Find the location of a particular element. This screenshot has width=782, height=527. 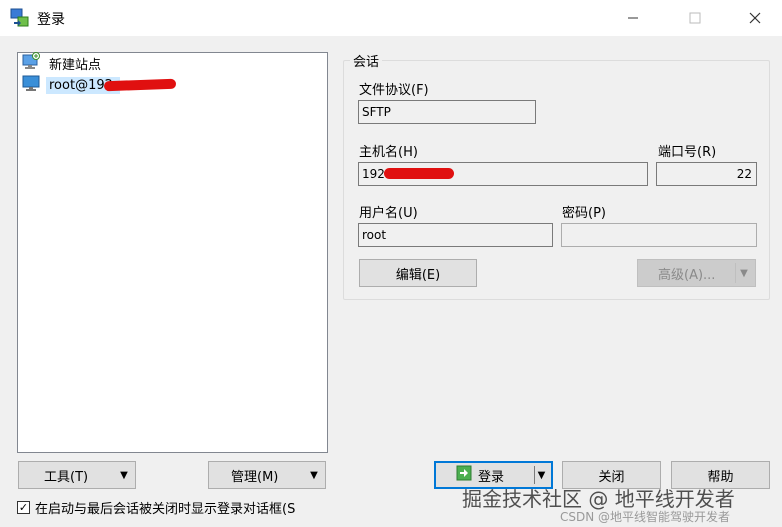

close-button-label: 关闭 is located at coordinates (611, 477).